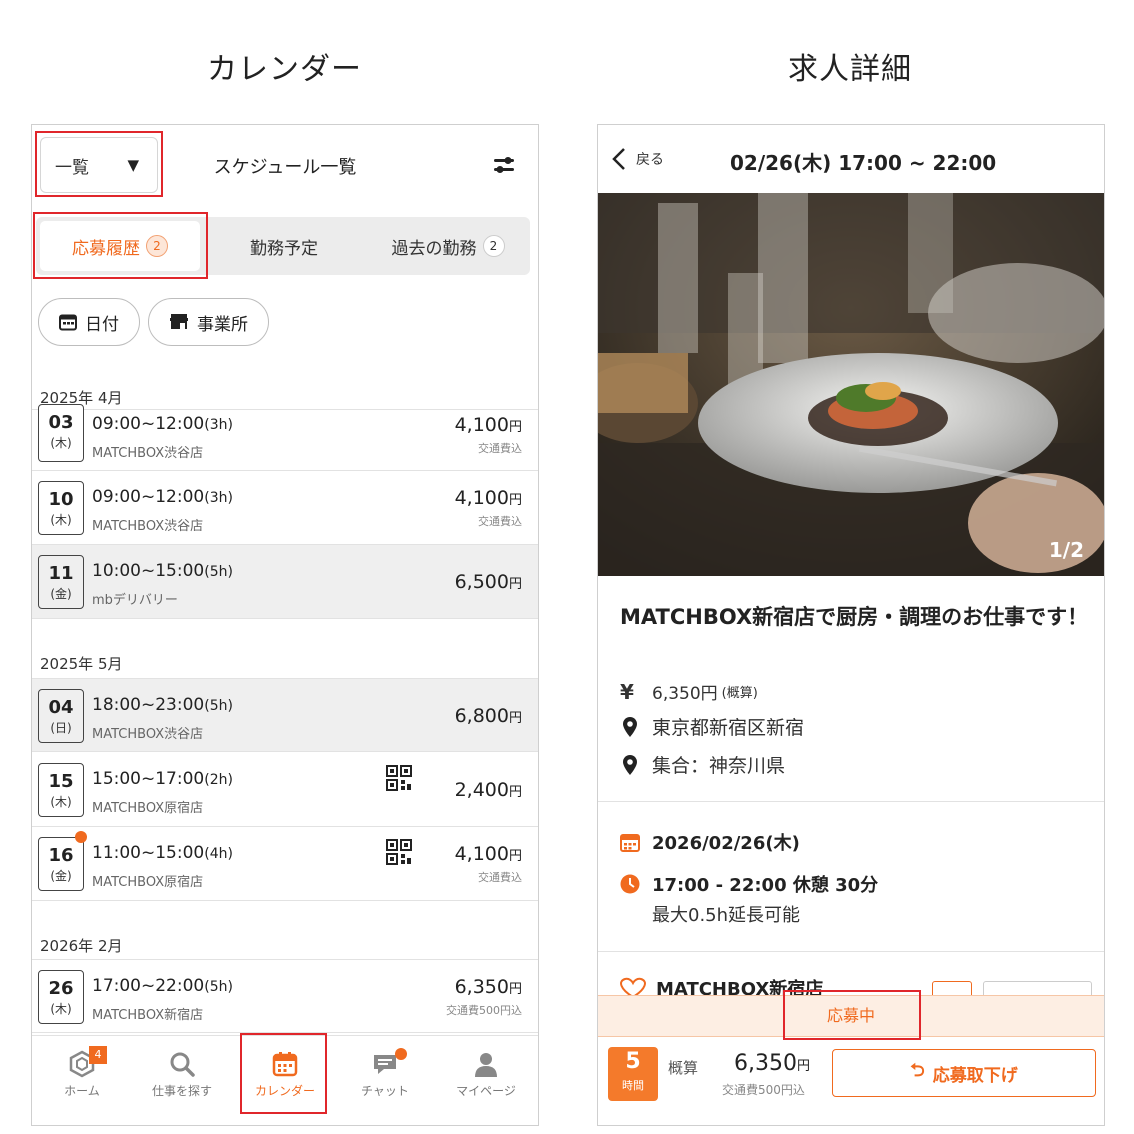 Image resolution: width=1134 pixels, height=1134 pixels. I want to click on work-time-line: 17:00 - 22:00 休憩 30分, so click(749, 884).